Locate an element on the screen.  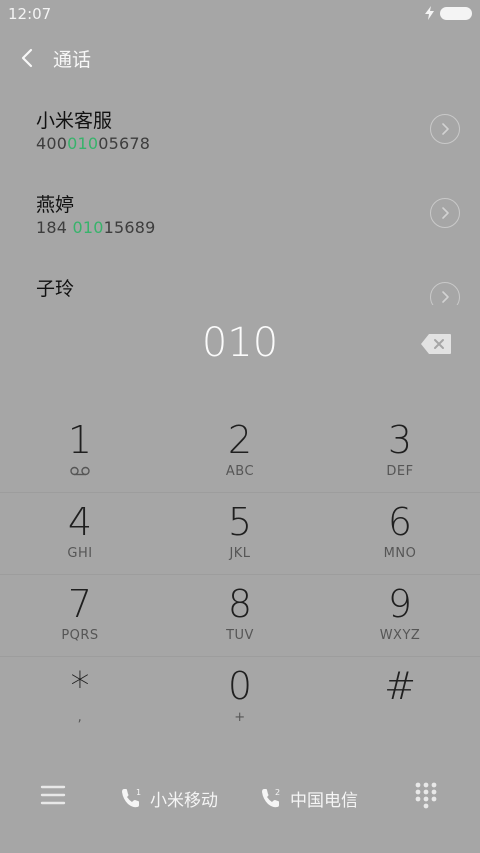
sim2-label: 中国电信 is located at coordinates (324, 800).